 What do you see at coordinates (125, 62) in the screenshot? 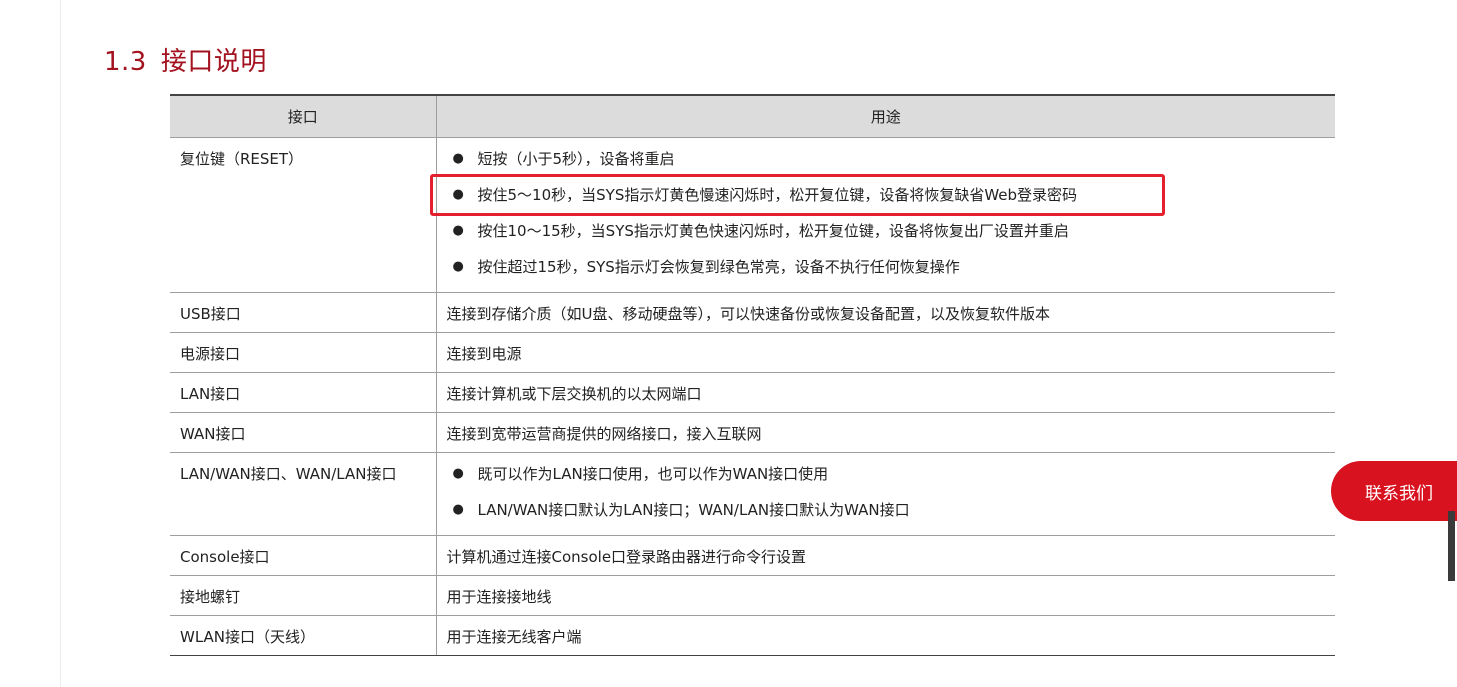
I see `section-number: 1.3` at bounding box center [125, 62].